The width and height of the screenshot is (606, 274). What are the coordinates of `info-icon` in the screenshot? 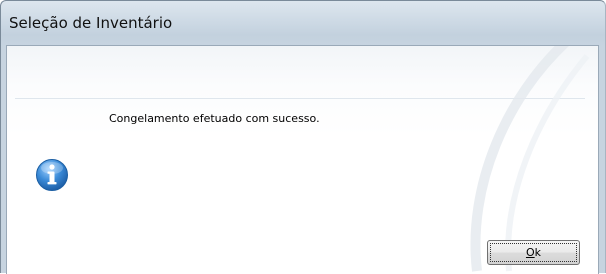 It's located at (52, 175).